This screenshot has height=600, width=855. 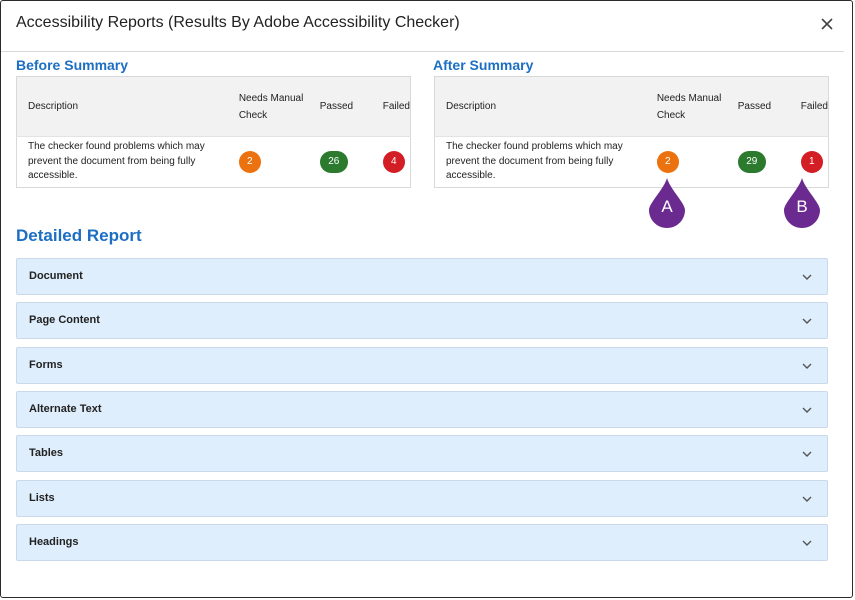 I want to click on passed-badge: 29, so click(x=751, y=162).